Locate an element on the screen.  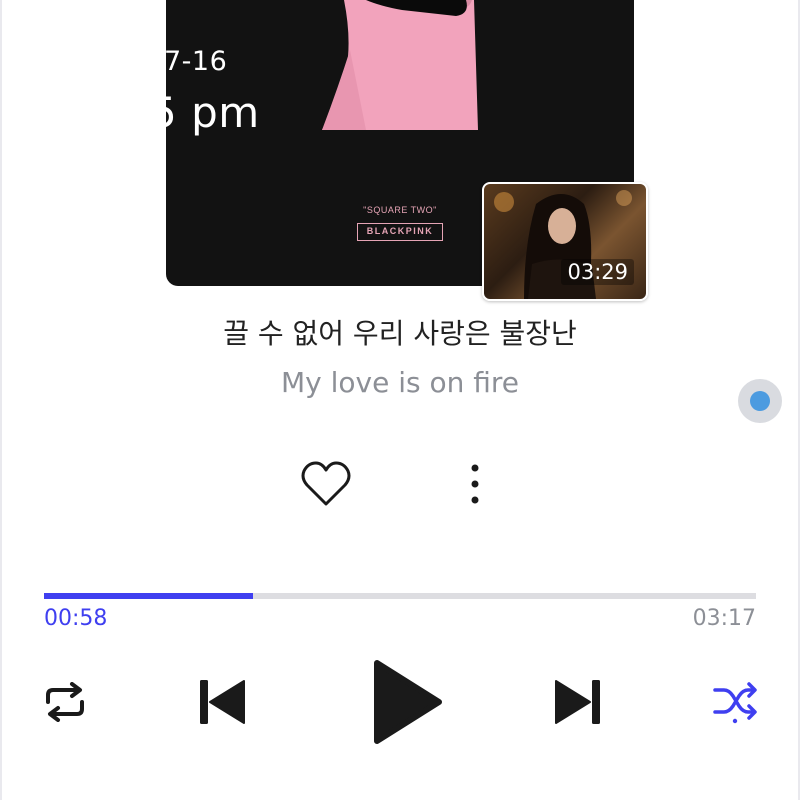
lyric-line-korean: 끌 수 없어 우리 사랑은 불장난 is located at coordinates (400, 333).